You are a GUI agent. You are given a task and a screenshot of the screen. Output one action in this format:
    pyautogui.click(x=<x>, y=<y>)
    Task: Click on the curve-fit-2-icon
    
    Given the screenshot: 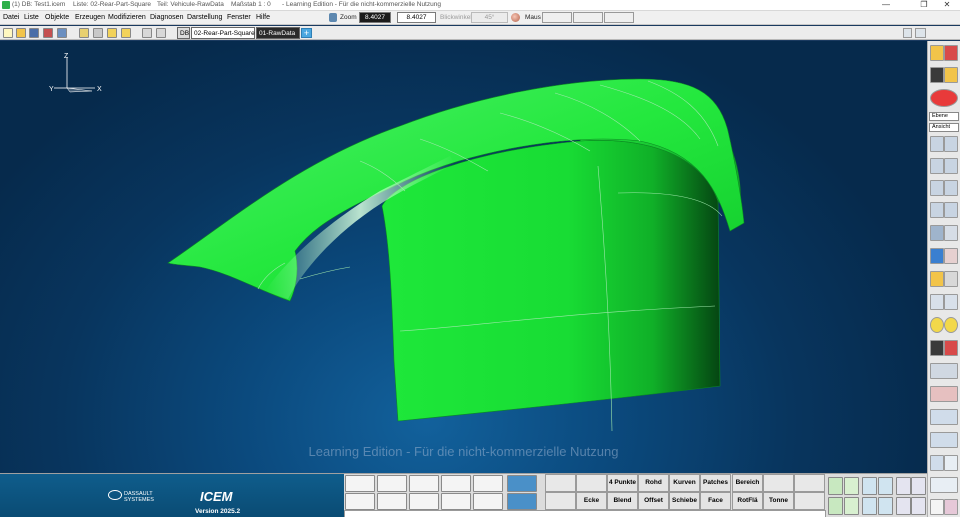 What is the action you would take?
    pyautogui.click(x=885, y=486)
    